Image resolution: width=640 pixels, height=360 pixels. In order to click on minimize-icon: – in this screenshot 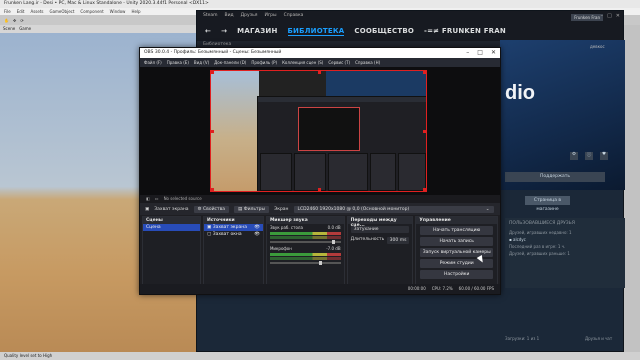, I will do `click(602, 16)`.